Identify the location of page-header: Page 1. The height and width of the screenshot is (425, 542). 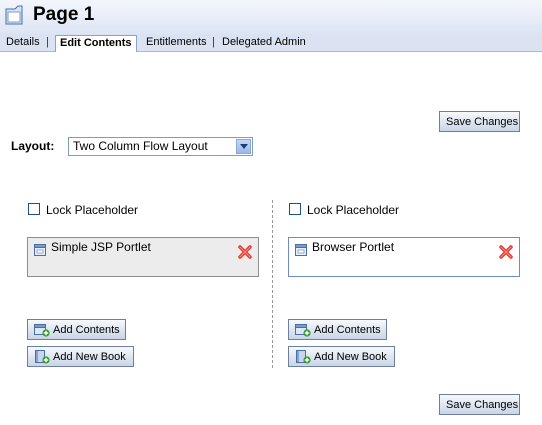
(271, 17).